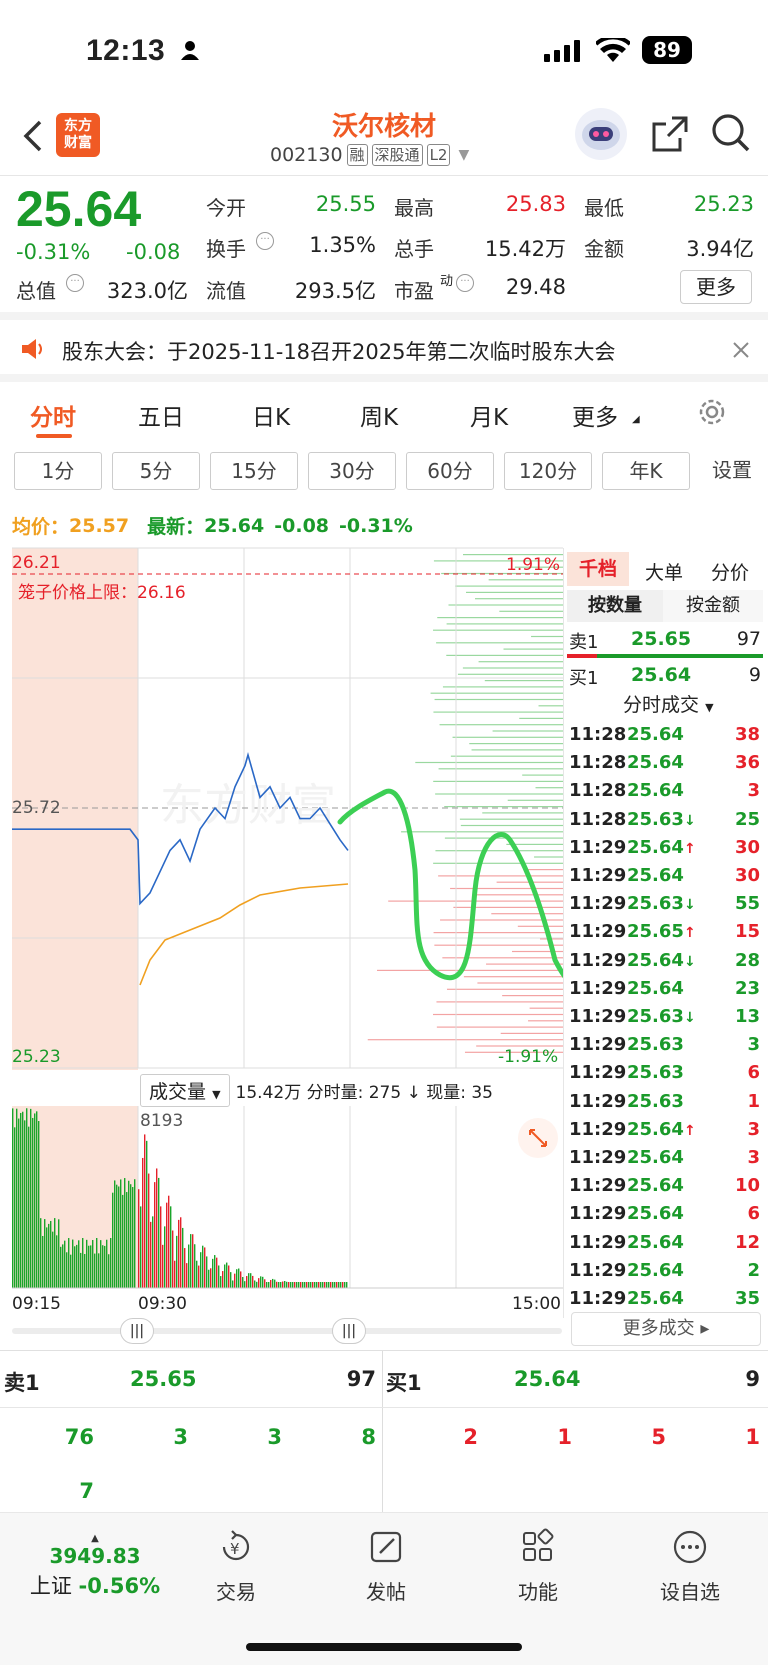  I want to click on trade-row: 11:29 25.63 1, so click(666, 1105).